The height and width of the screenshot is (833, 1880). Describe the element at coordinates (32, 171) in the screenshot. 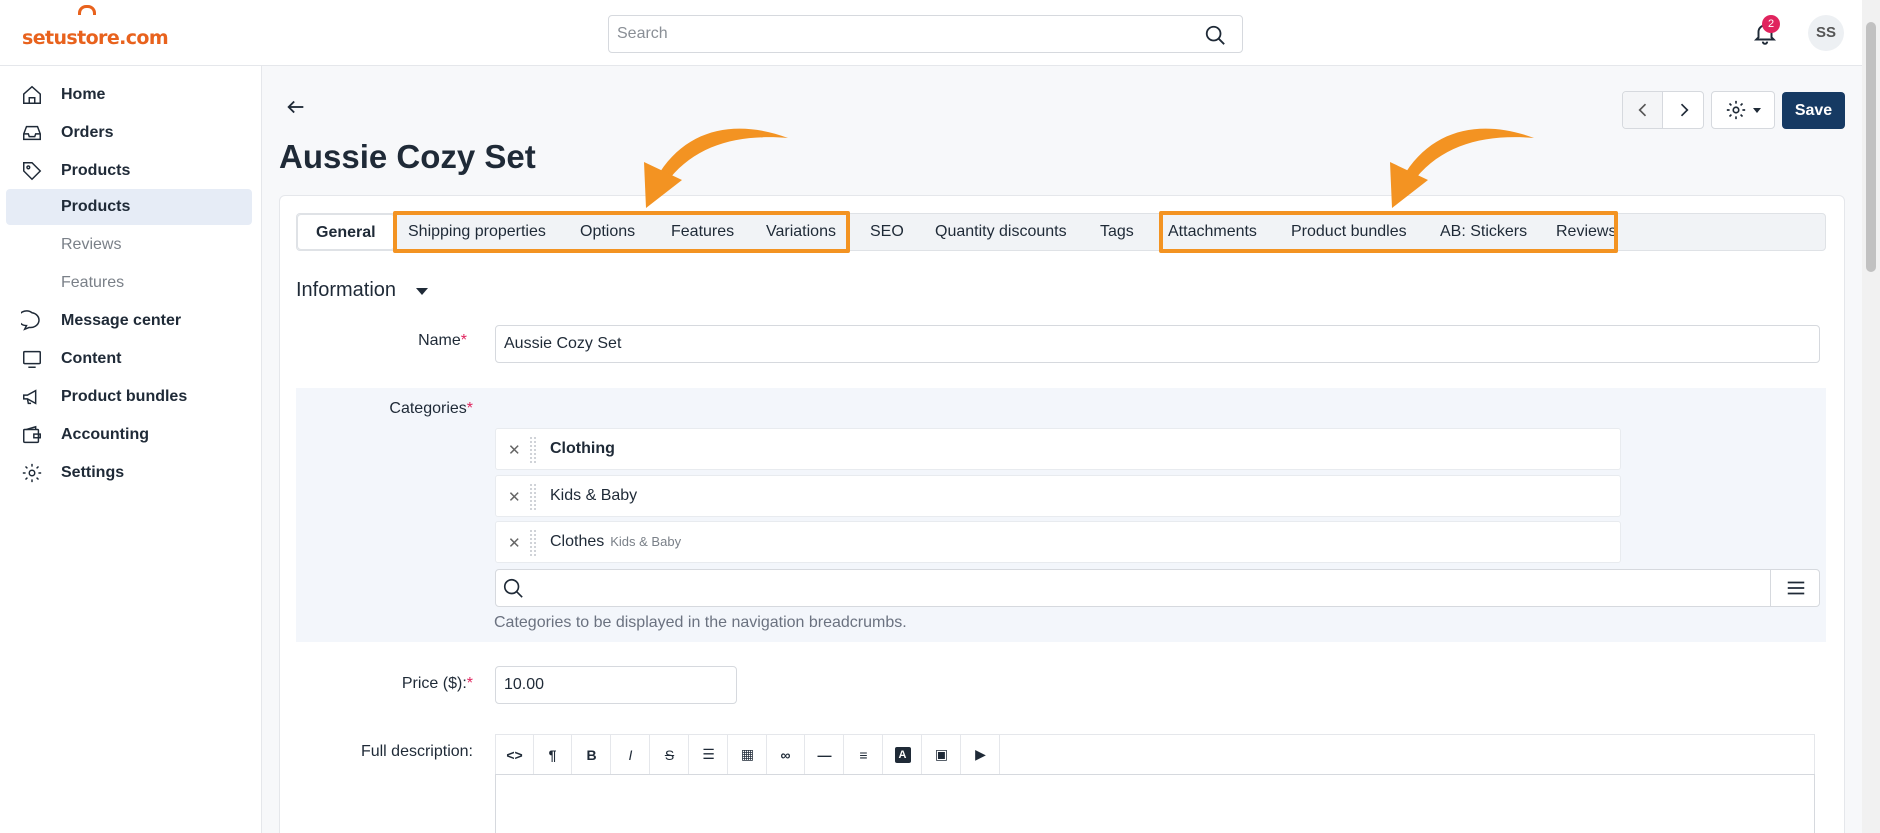

I see `tag-icon` at that location.